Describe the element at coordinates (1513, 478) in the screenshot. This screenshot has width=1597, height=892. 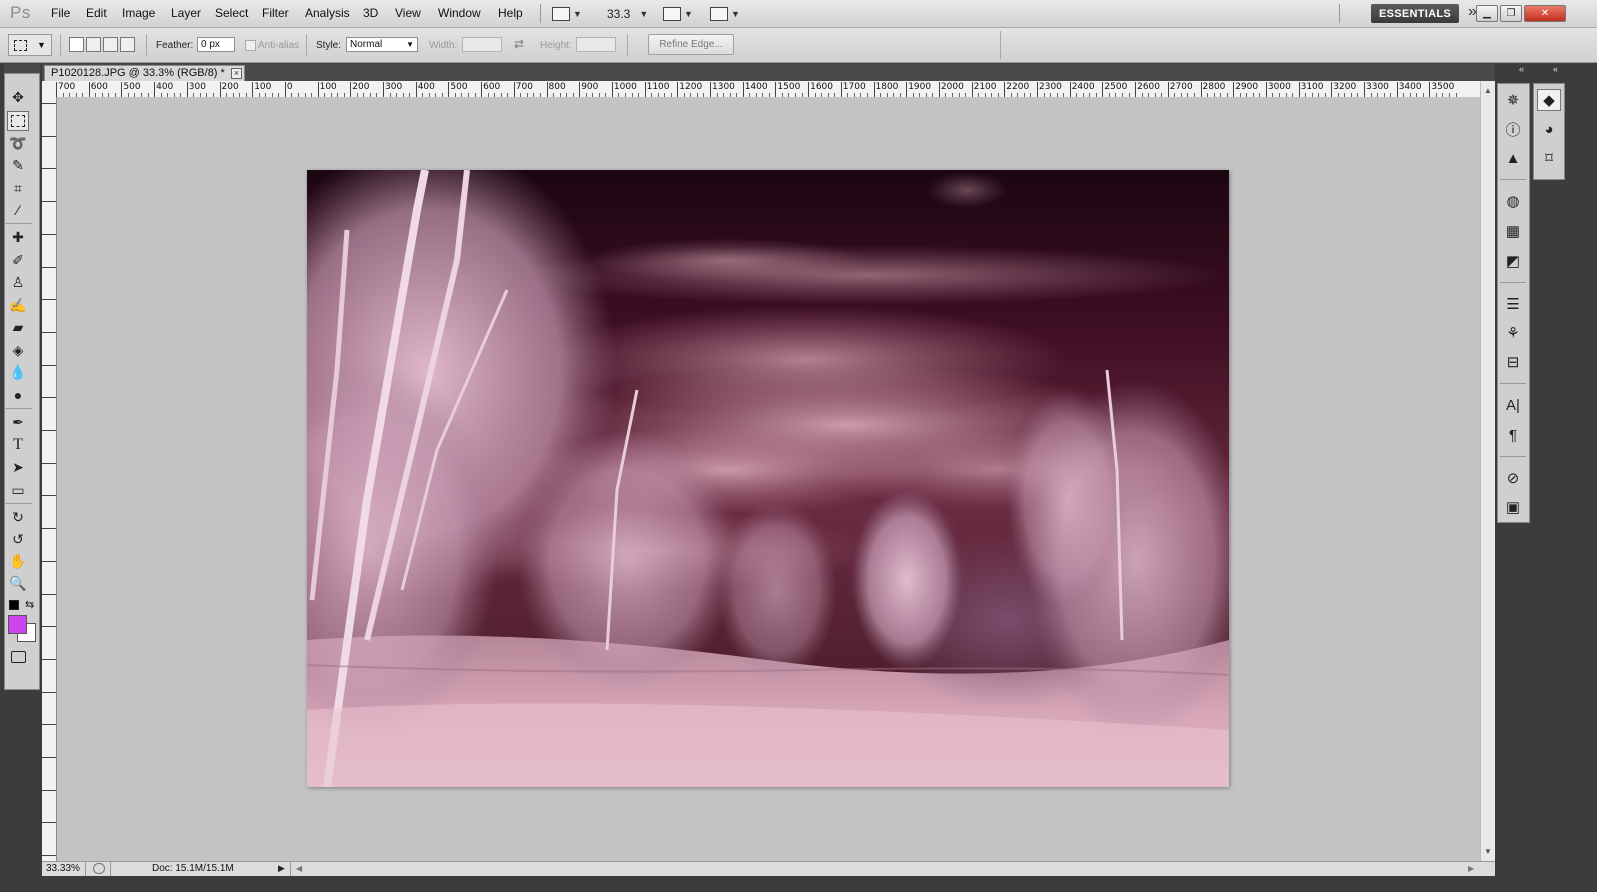
I see `brushes-icon: ⊘` at that location.